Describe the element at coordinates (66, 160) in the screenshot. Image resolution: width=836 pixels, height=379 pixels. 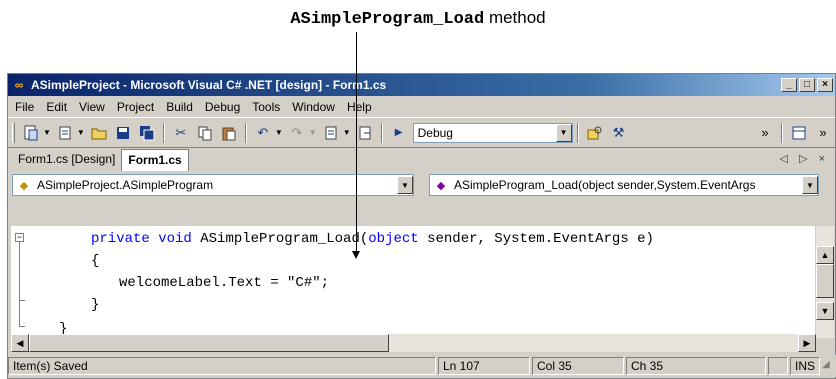
I see `tab-form1-design: Form1.cs [Design]` at that location.